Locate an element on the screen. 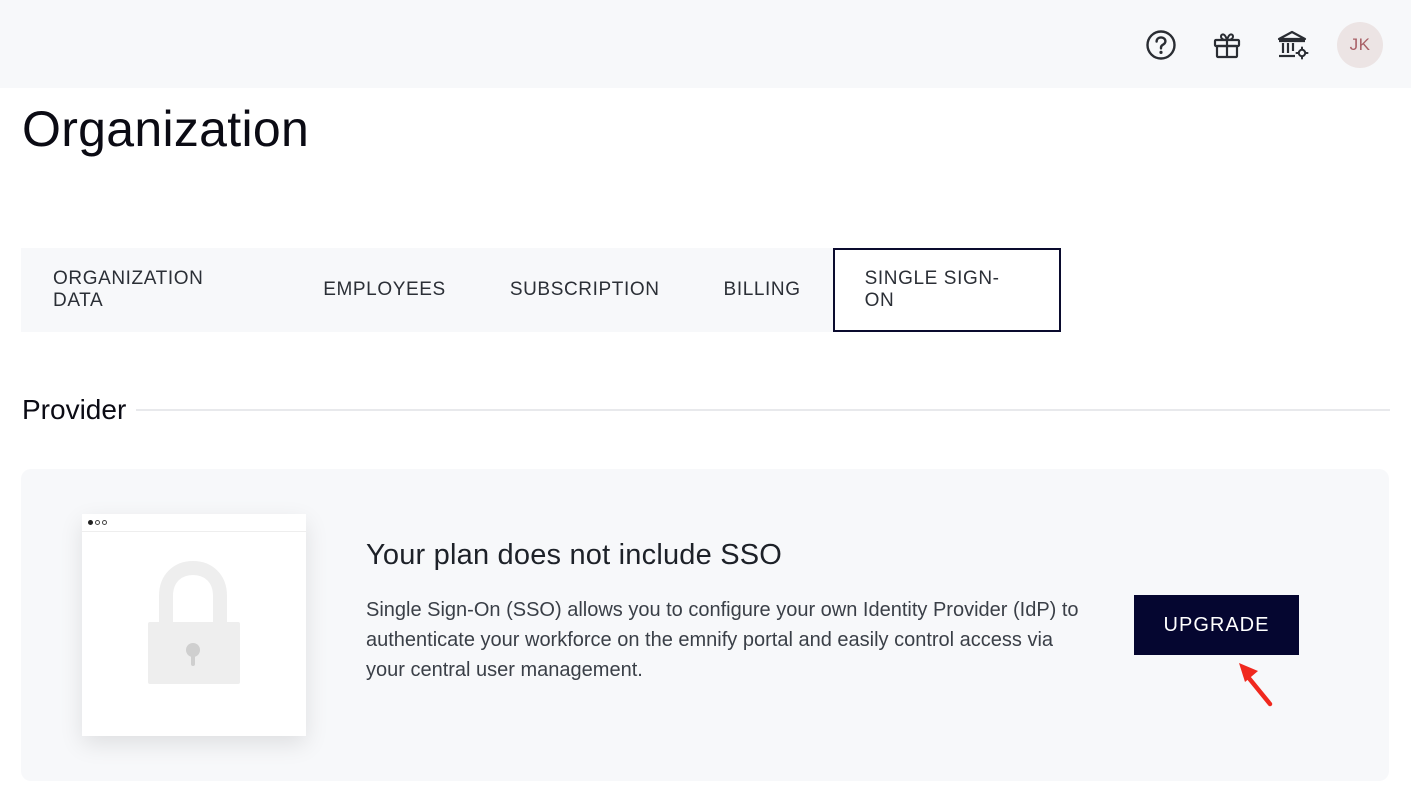 The image size is (1411, 798). tab-label: BILLING is located at coordinates (762, 289).